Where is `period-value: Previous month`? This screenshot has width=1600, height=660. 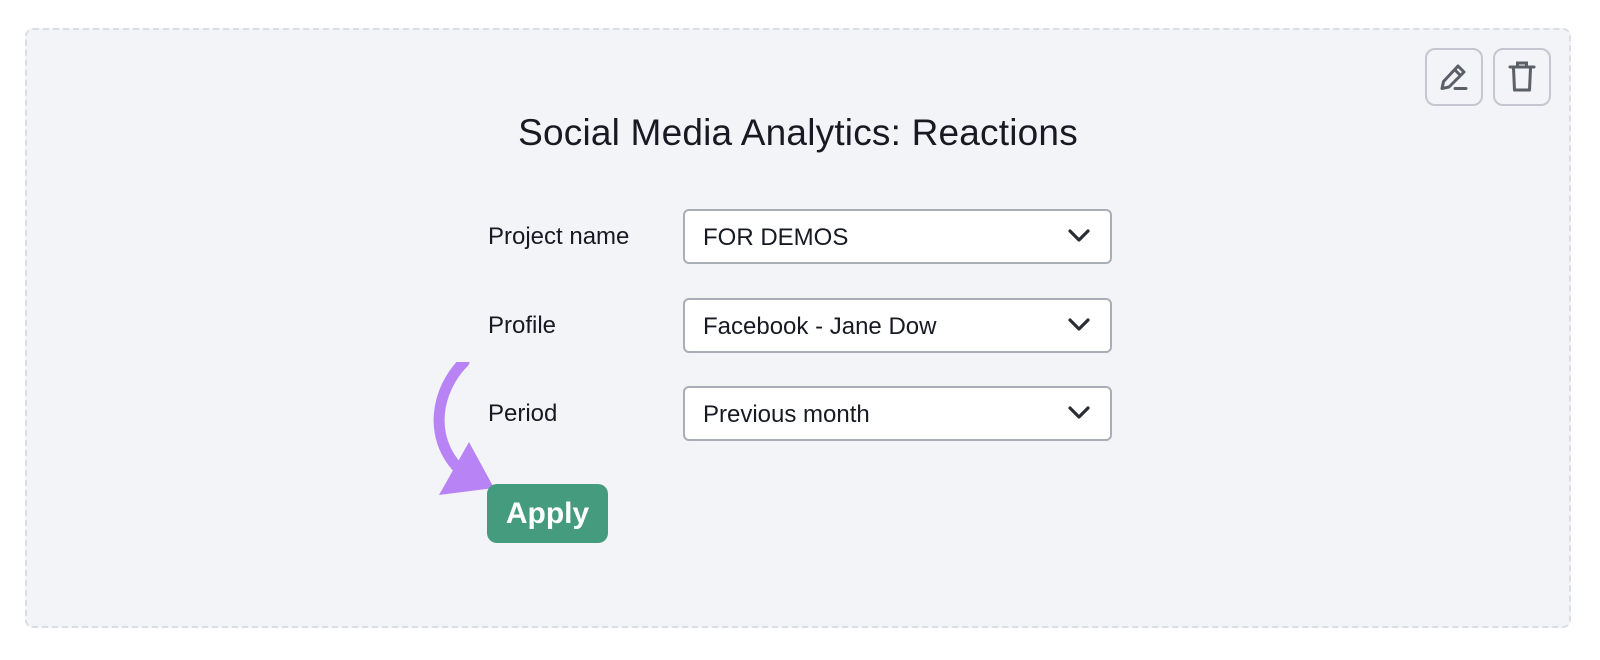 period-value: Previous month is located at coordinates (786, 414).